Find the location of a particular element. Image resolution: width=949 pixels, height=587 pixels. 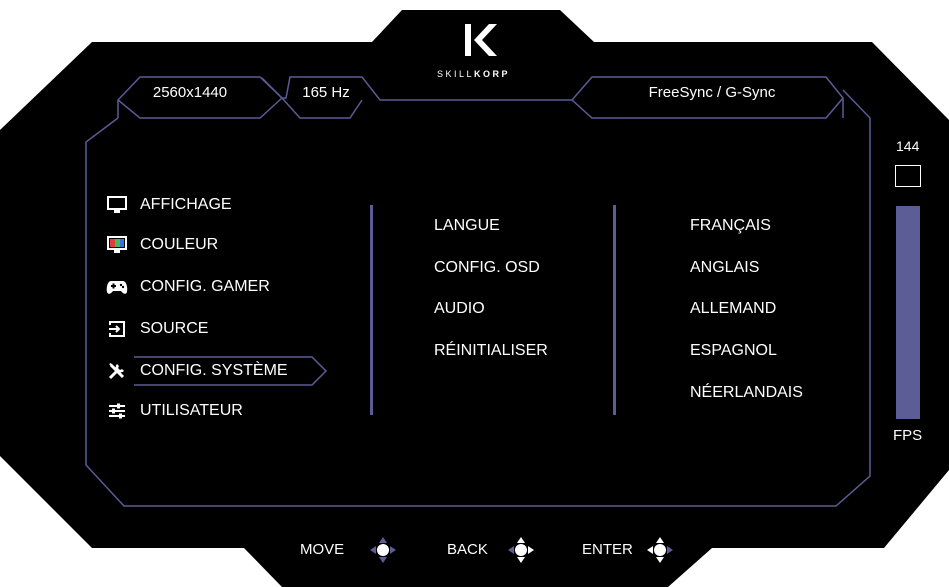

option-neerlandais: NÉERLANDAIS is located at coordinates (746, 393).